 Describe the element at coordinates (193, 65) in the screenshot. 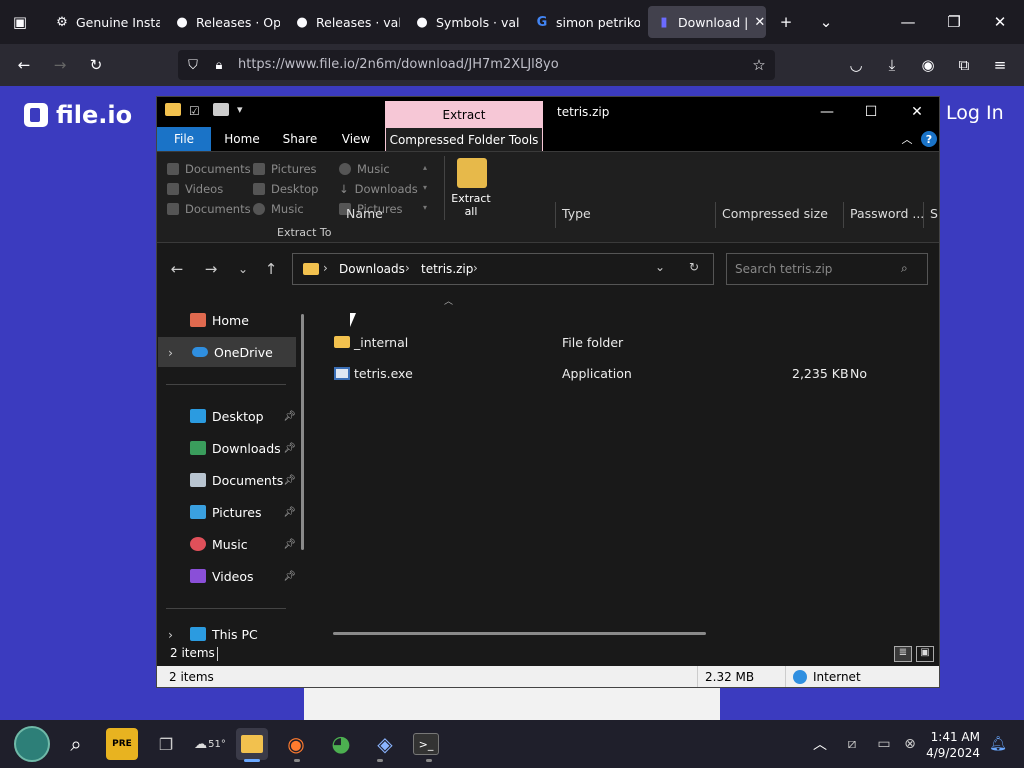

I see `shield-icon: ⛉` at that location.